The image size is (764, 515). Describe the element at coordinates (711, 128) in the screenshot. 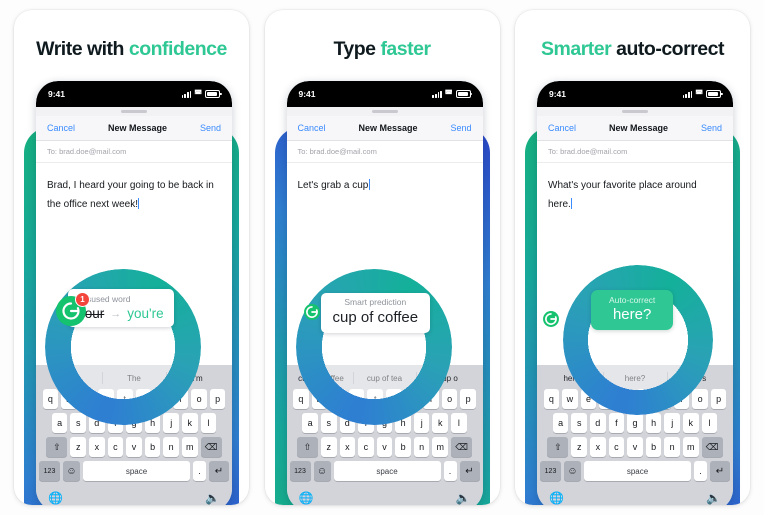

I see `send-button-3: Send` at that location.